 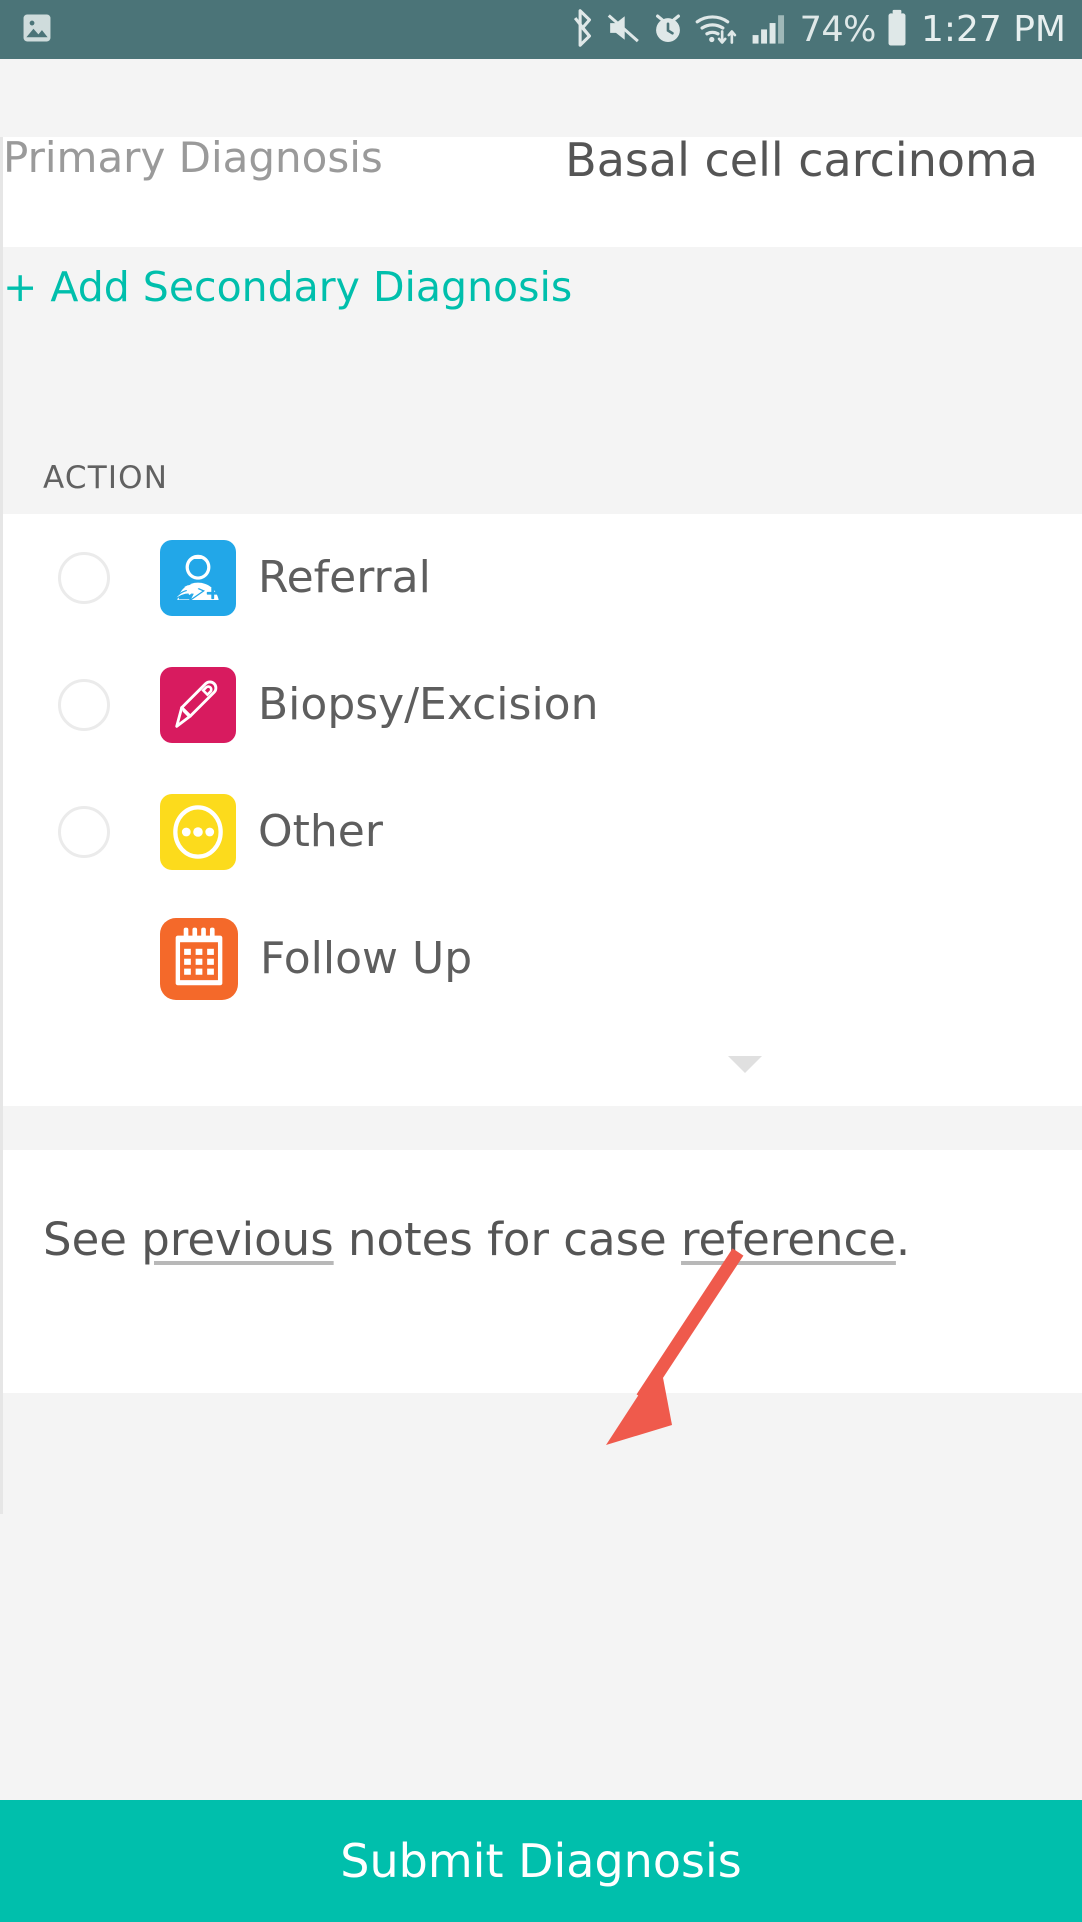 What do you see at coordinates (198, 704) in the screenshot?
I see `scalpel-icon` at bounding box center [198, 704].